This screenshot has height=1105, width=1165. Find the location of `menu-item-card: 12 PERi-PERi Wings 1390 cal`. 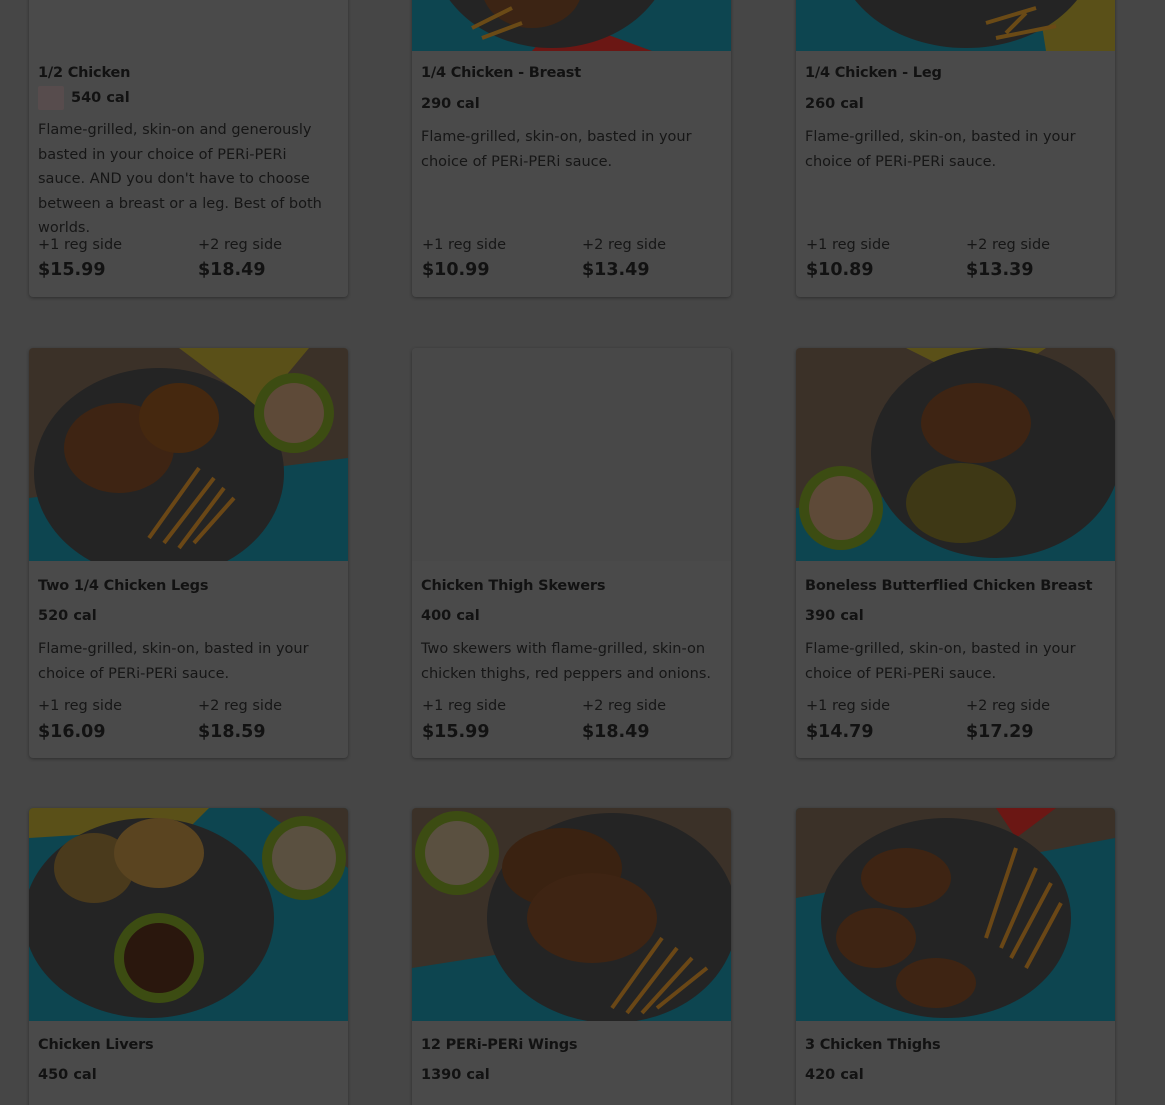

menu-item-card: 12 PERi-PERi Wings 1390 cal is located at coordinates (571, 956).